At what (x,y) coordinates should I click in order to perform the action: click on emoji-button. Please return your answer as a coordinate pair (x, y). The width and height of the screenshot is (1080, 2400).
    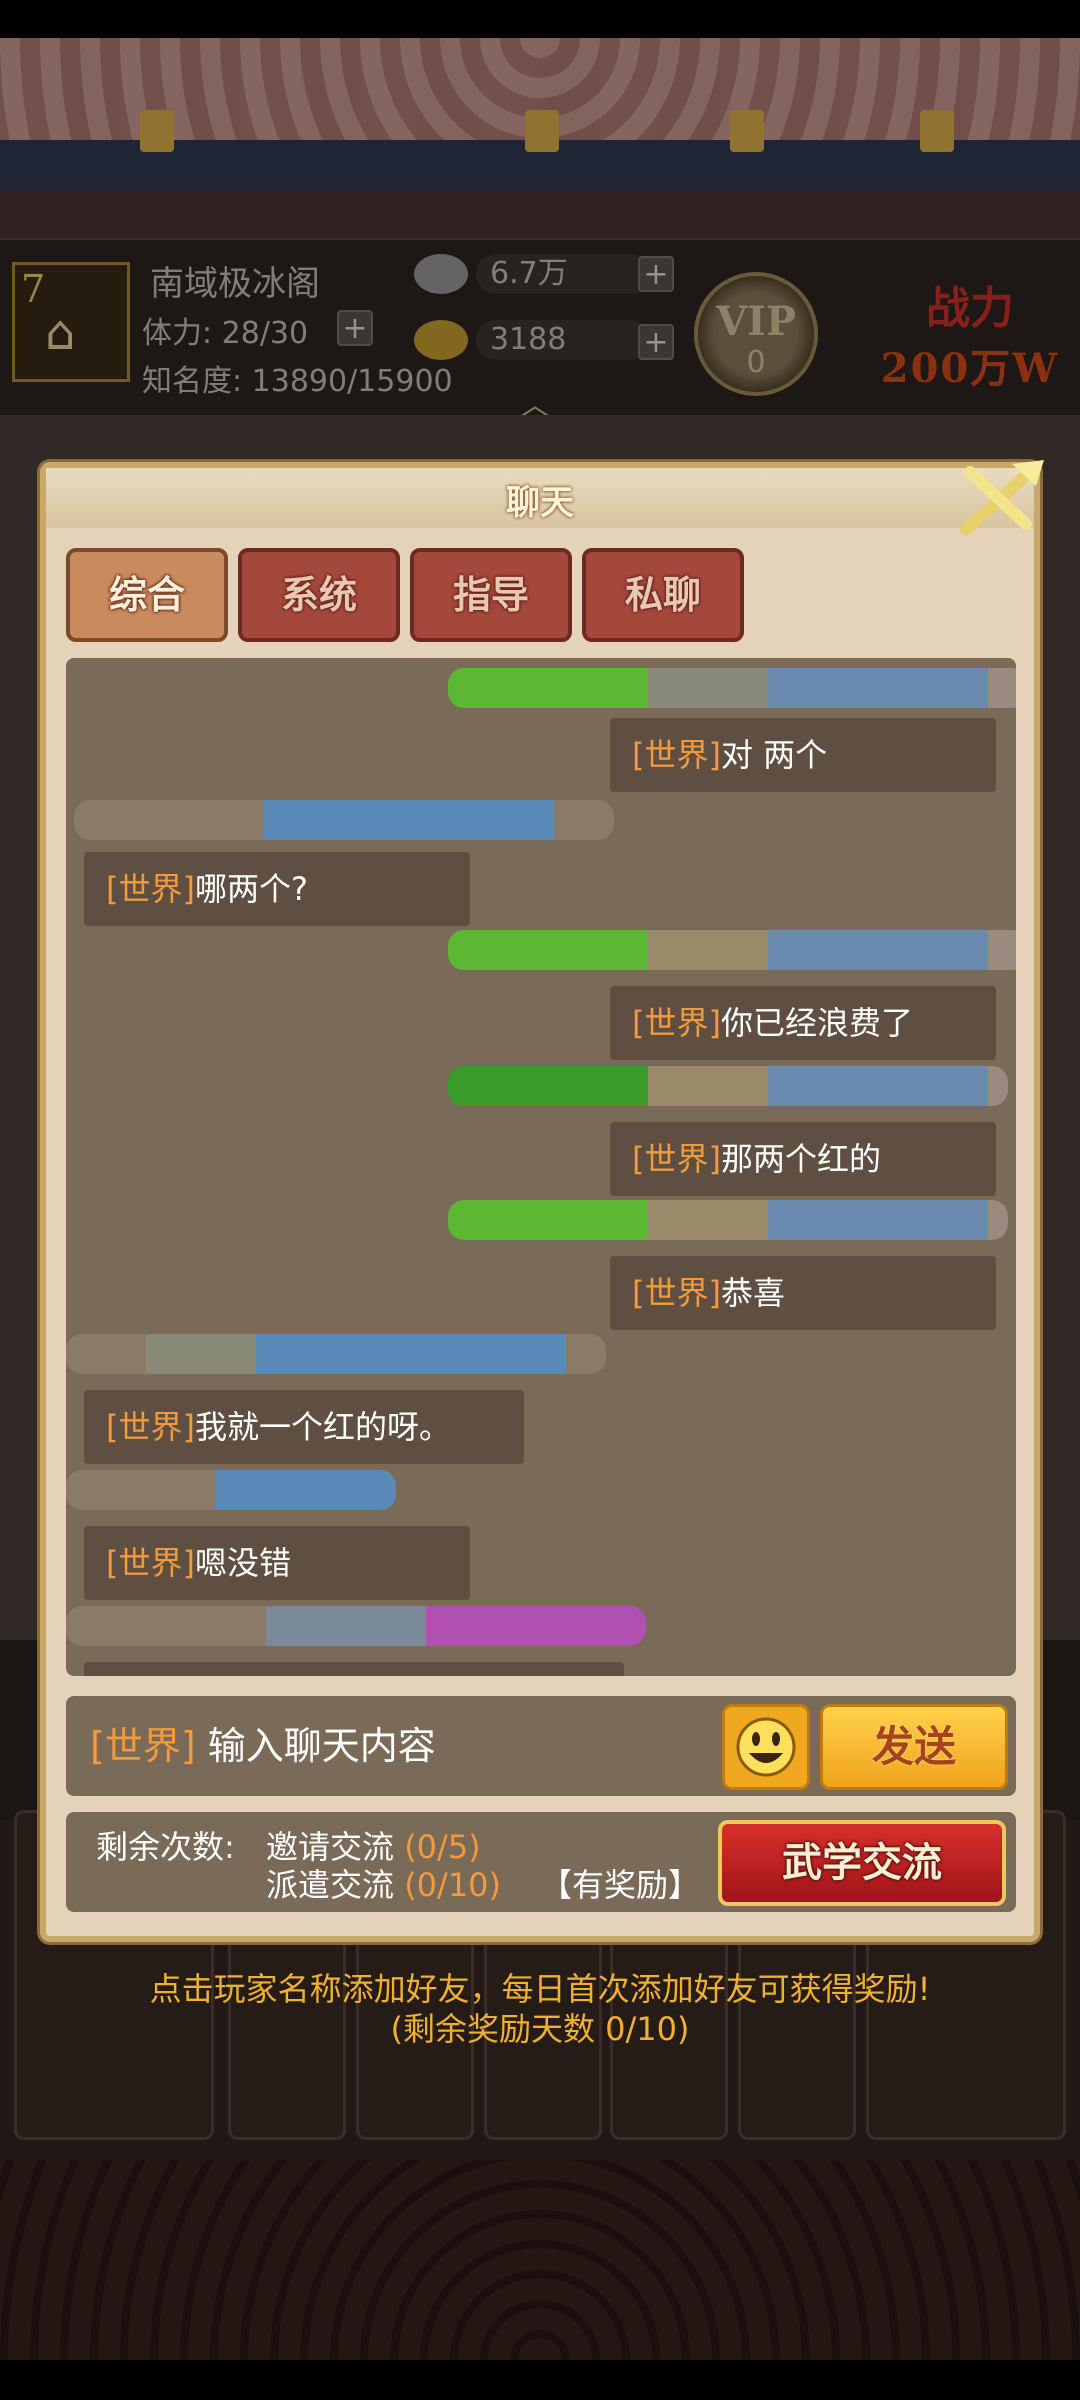
    Looking at the image, I should click on (766, 1747).